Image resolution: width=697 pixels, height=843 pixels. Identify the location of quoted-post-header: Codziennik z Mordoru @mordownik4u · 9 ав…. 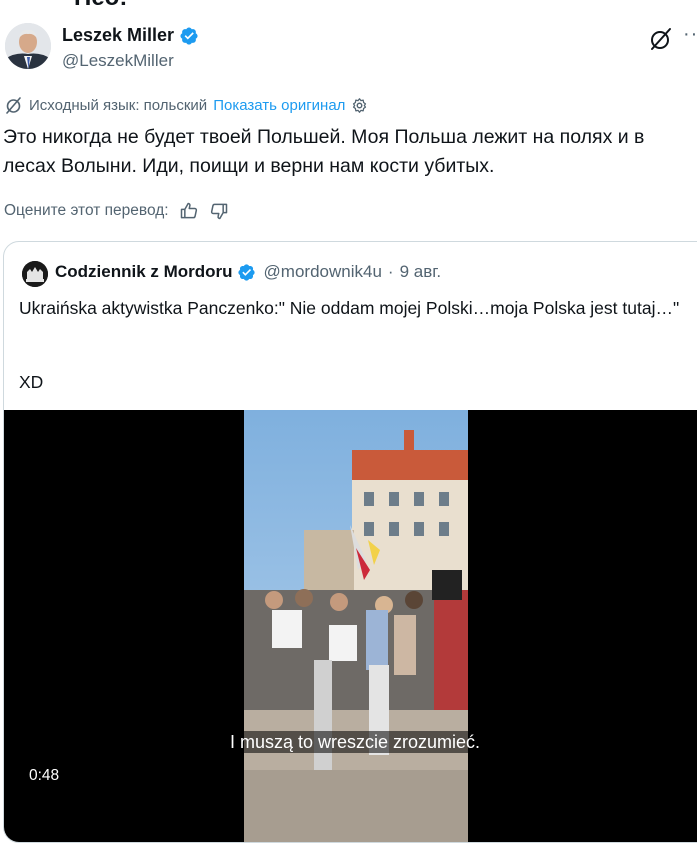
(248, 272).